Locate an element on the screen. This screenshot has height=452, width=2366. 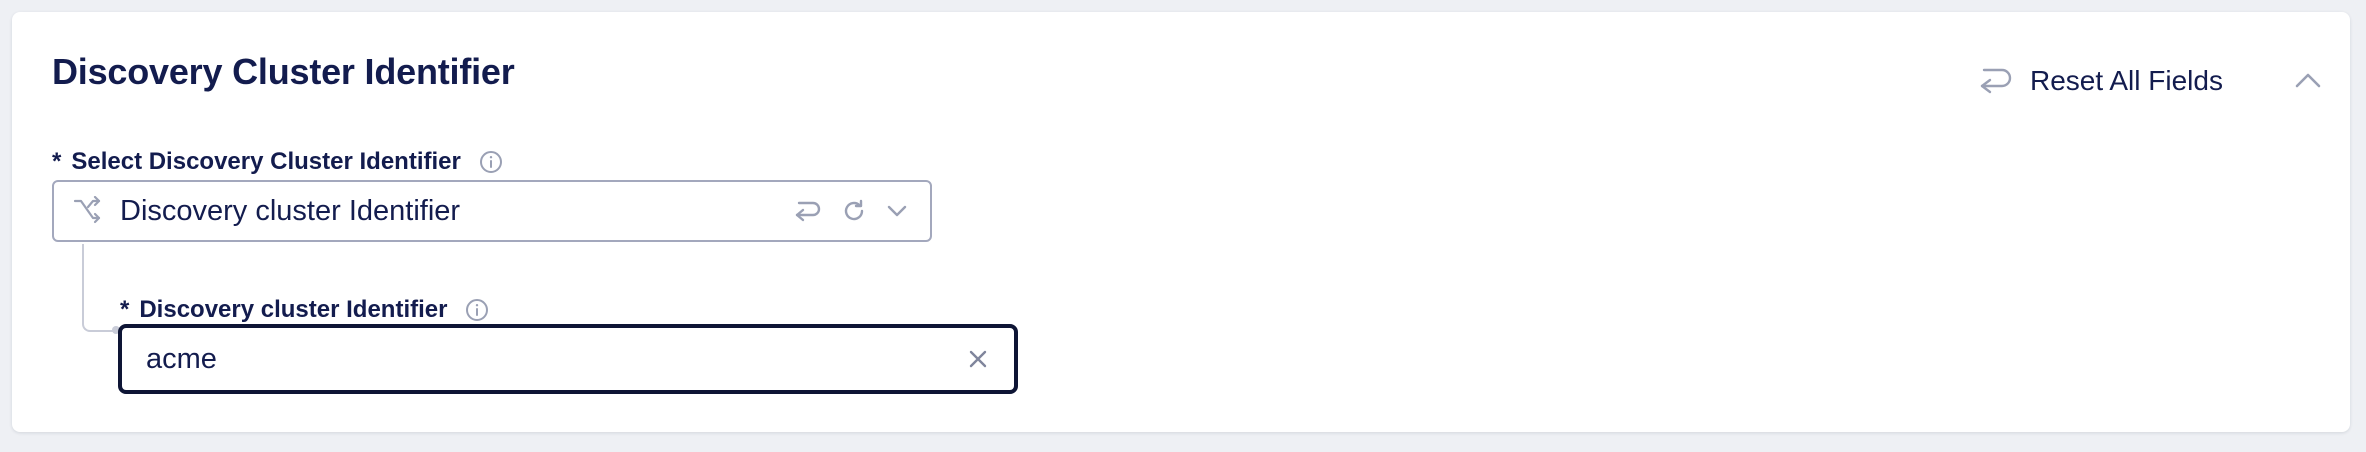
sub-field-label: * Discovery cluster Identifier is located at coordinates (304, 310).